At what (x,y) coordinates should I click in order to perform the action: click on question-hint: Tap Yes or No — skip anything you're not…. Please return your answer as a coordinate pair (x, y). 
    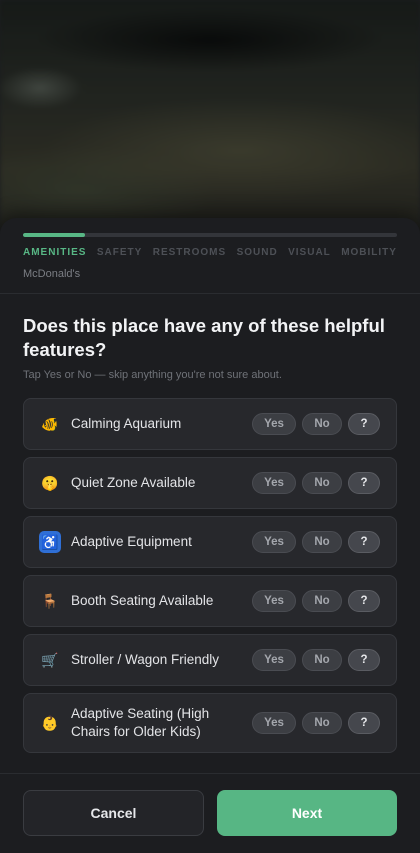
    Looking at the image, I should click on (152, 375).